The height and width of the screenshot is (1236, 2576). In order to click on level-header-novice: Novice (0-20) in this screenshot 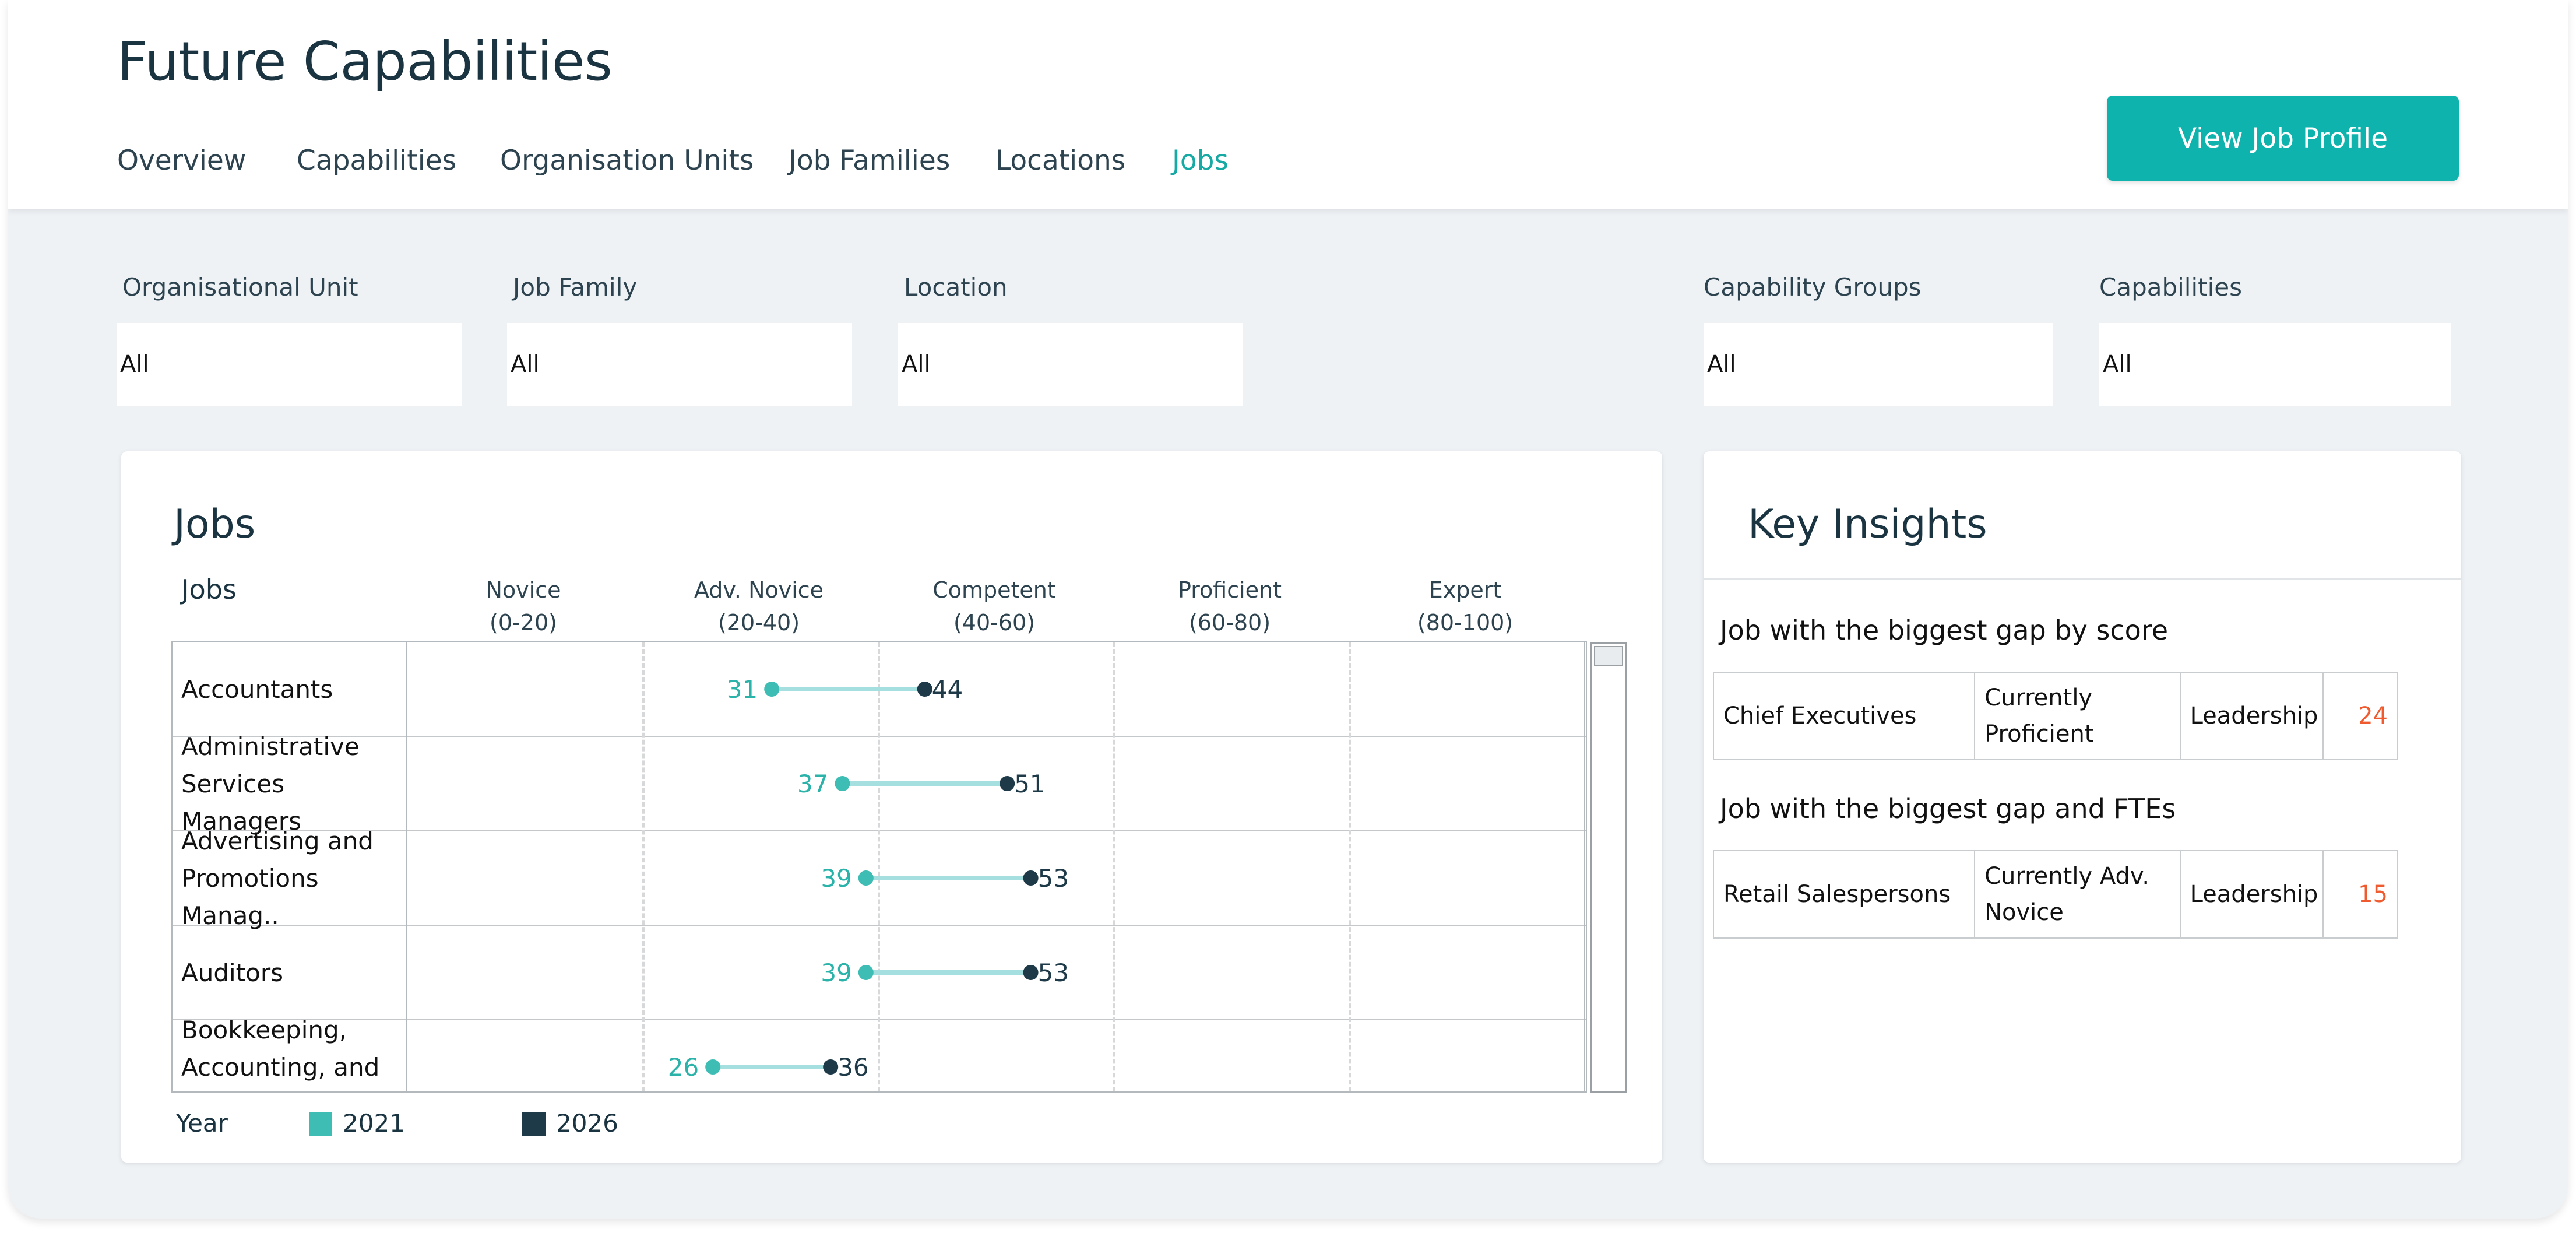, I will do `click(524, 606)`.